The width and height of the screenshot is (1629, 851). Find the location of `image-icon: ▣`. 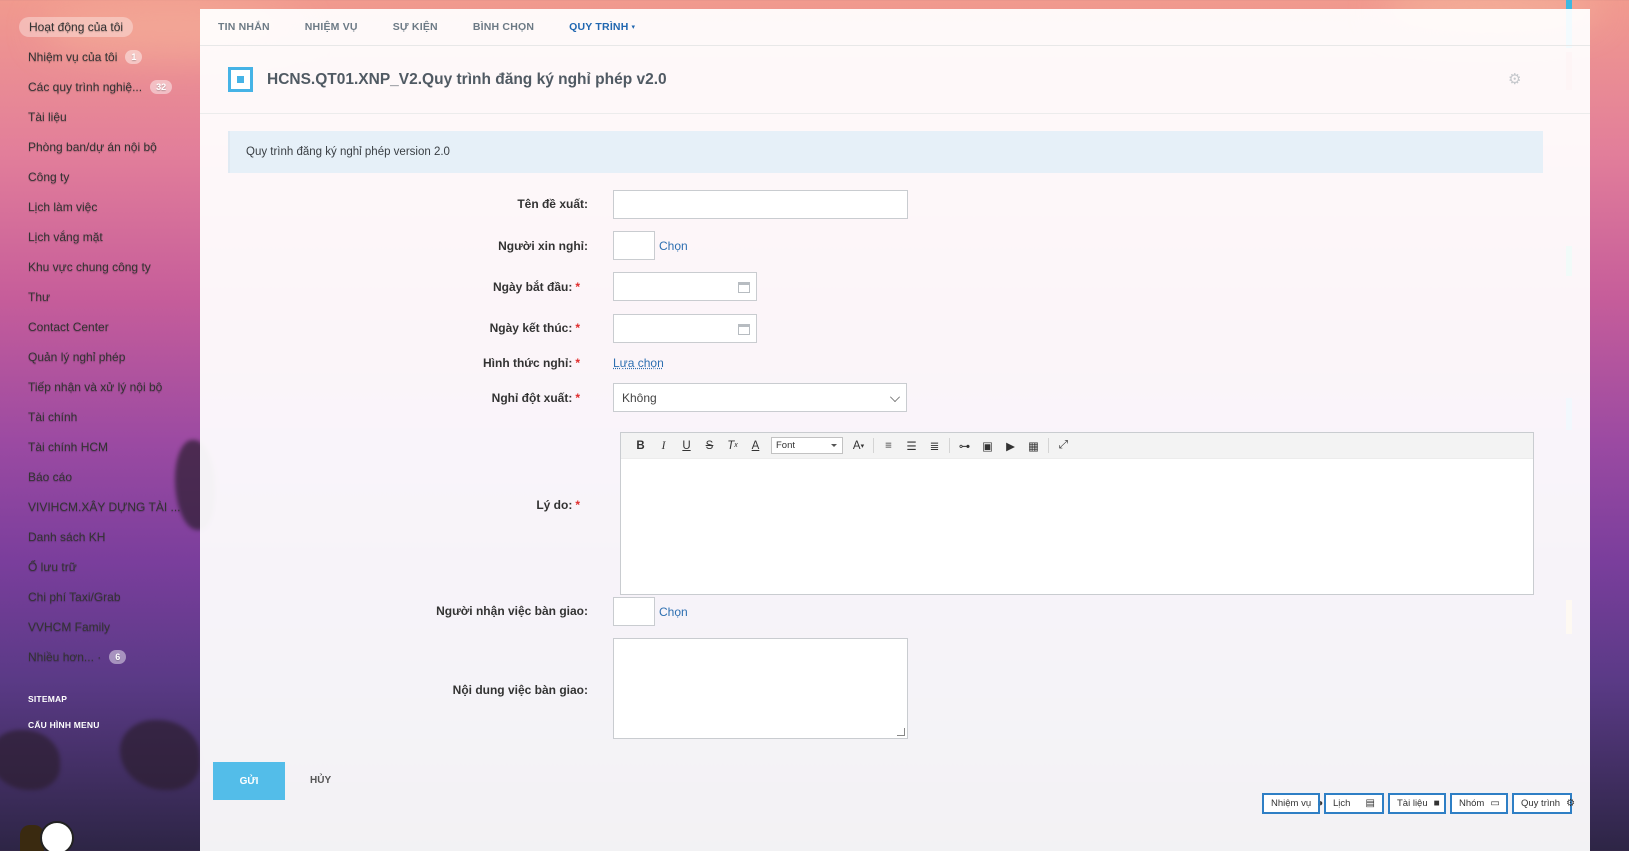

image-icon: ▣ is located at coordinates (987, 446).